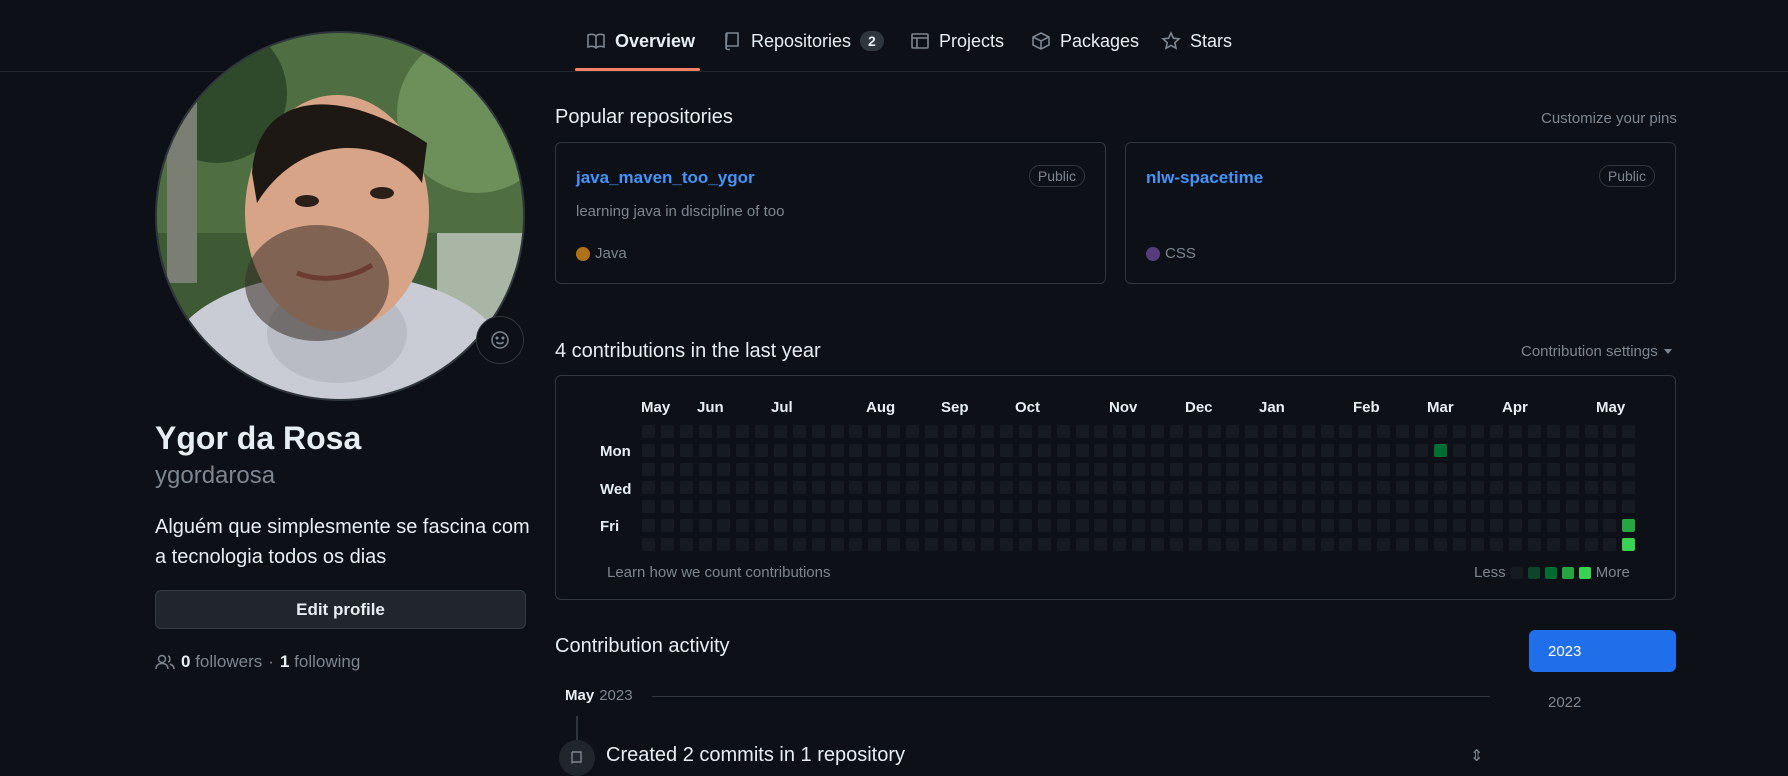 This screenshot has width=1788, height=776. What do you see at coordinates (1196, 41) in the screenshot?
I see `tab-stars: Stars` at bounding box center [1196, 41].